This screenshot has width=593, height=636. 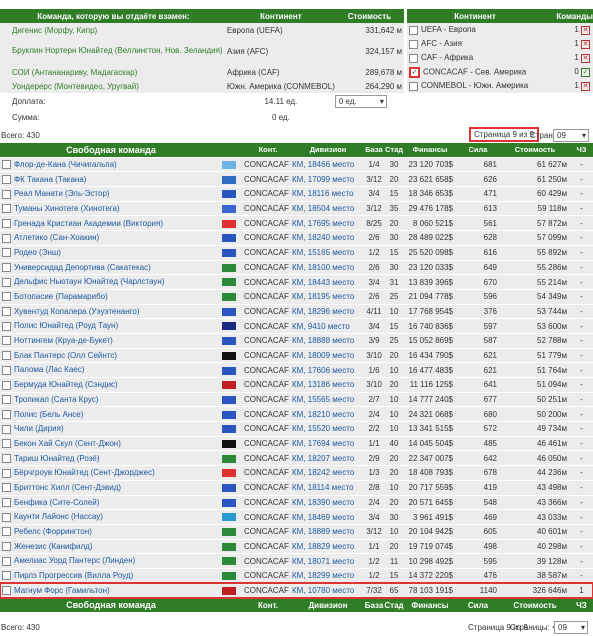 I want to click on team-link: Дельфис Ньютаун Юнайтед (Чарлстаун), so click(x=89, y=281).